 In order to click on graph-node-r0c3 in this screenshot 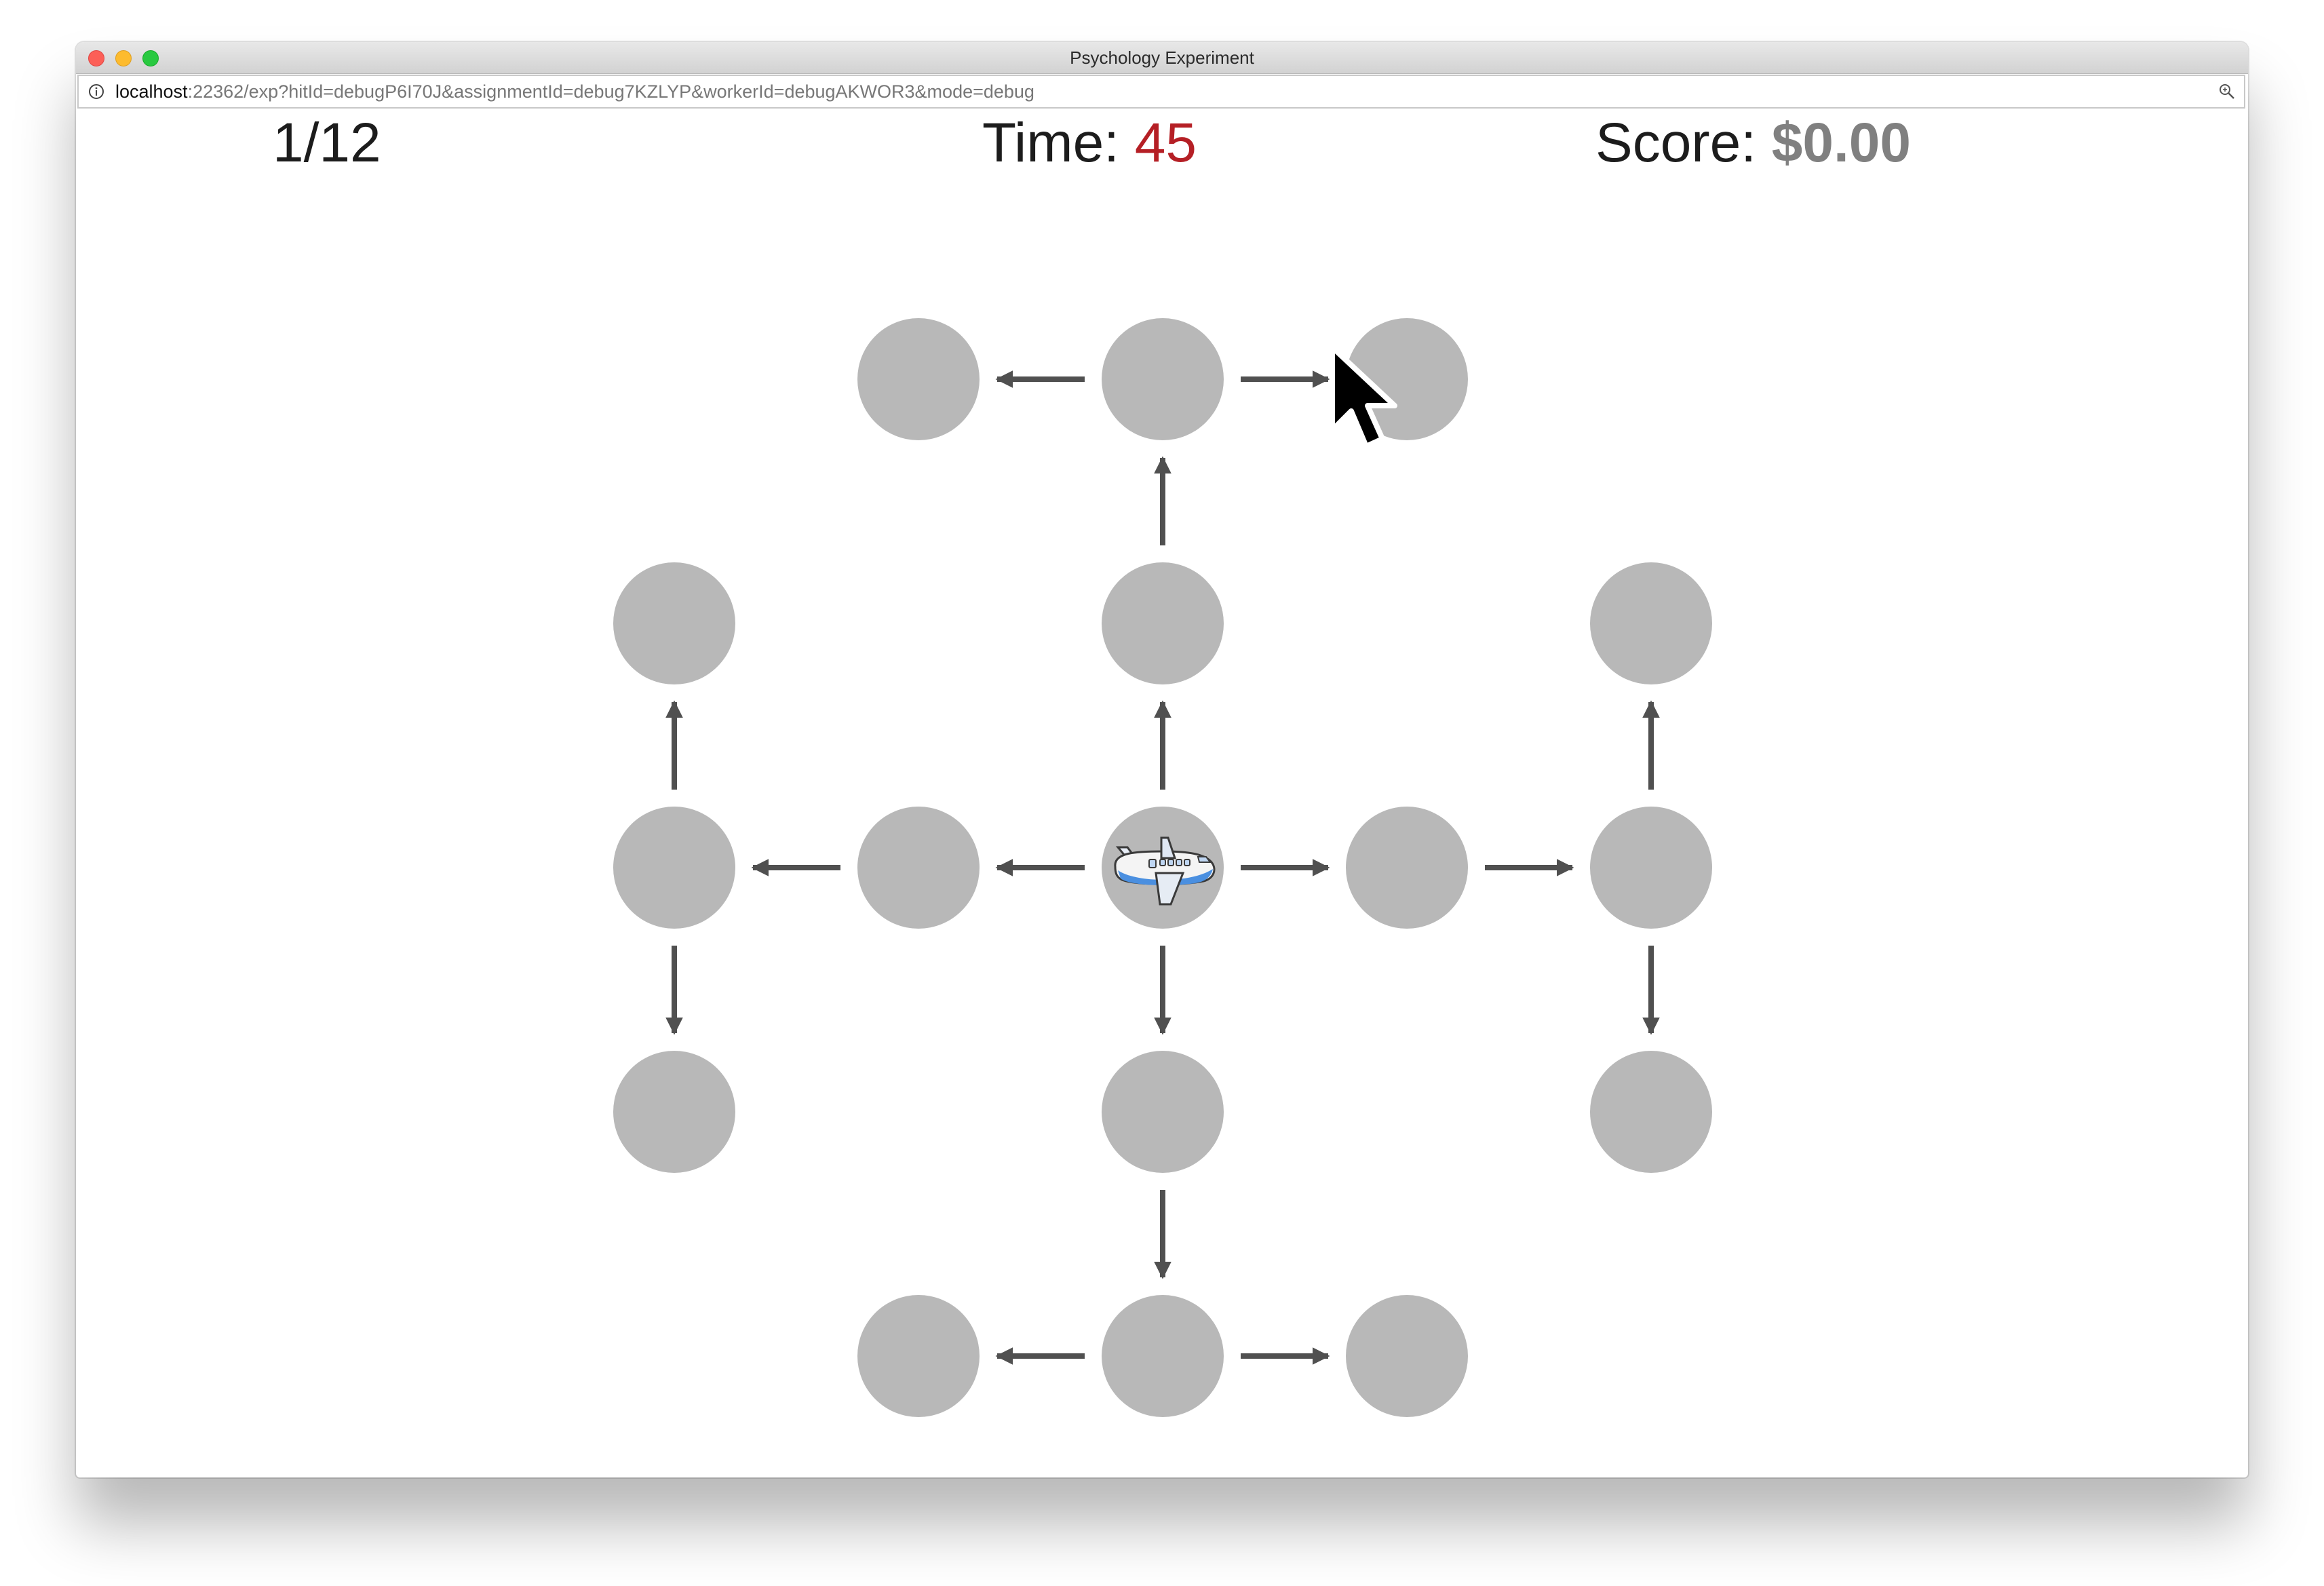, I will do `click(1163, 379)`.